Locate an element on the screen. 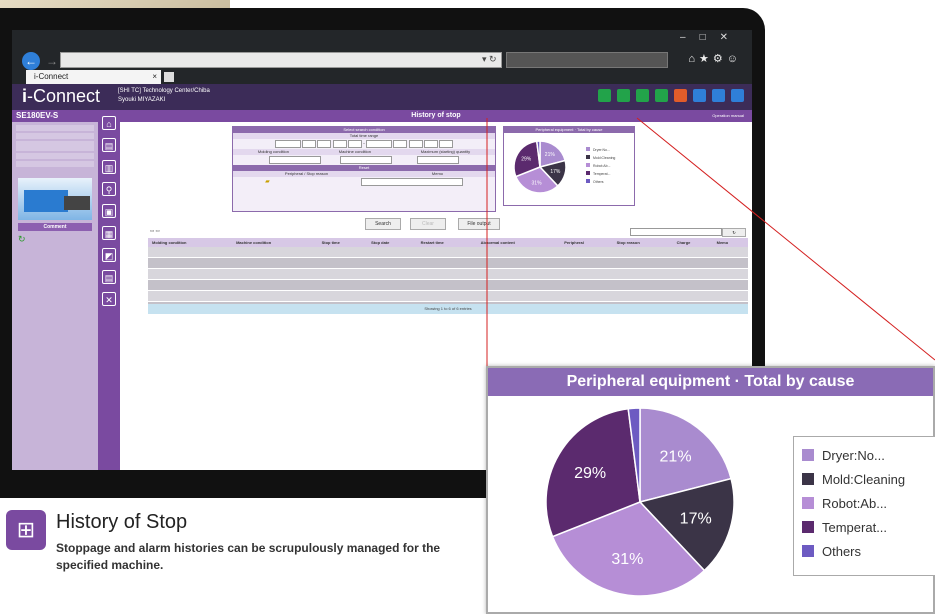  calendar-icon: ▤ is located at coordinates (109, 277).